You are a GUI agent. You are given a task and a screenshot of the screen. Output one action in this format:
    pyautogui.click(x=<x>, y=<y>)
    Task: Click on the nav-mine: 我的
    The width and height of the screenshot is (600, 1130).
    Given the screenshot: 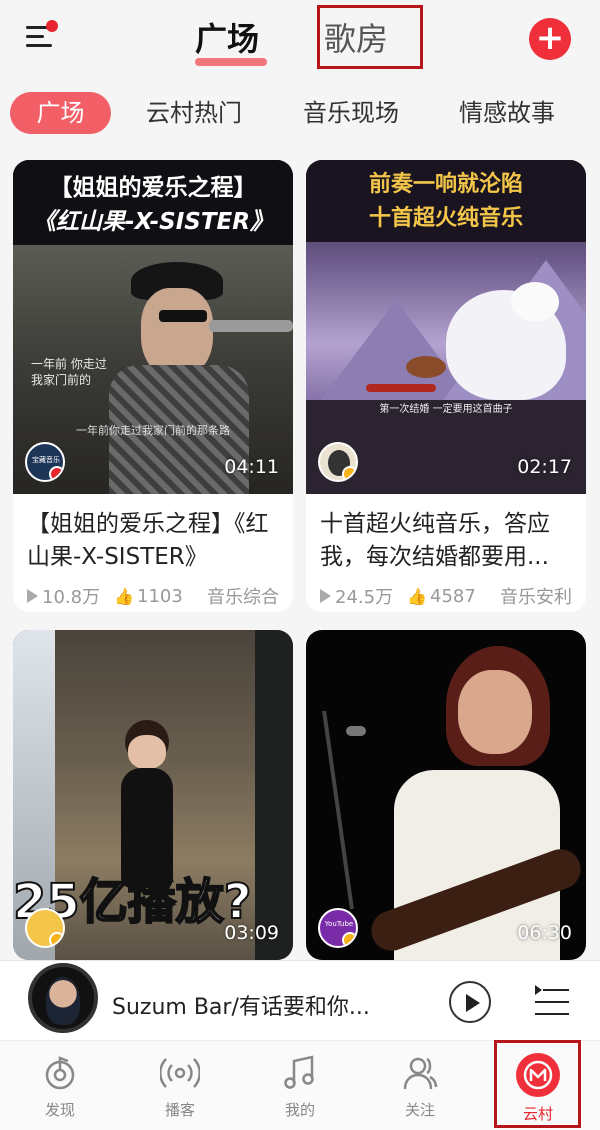 What is the action you would take?
    pyautogui.click(x=300, y=1086)
    